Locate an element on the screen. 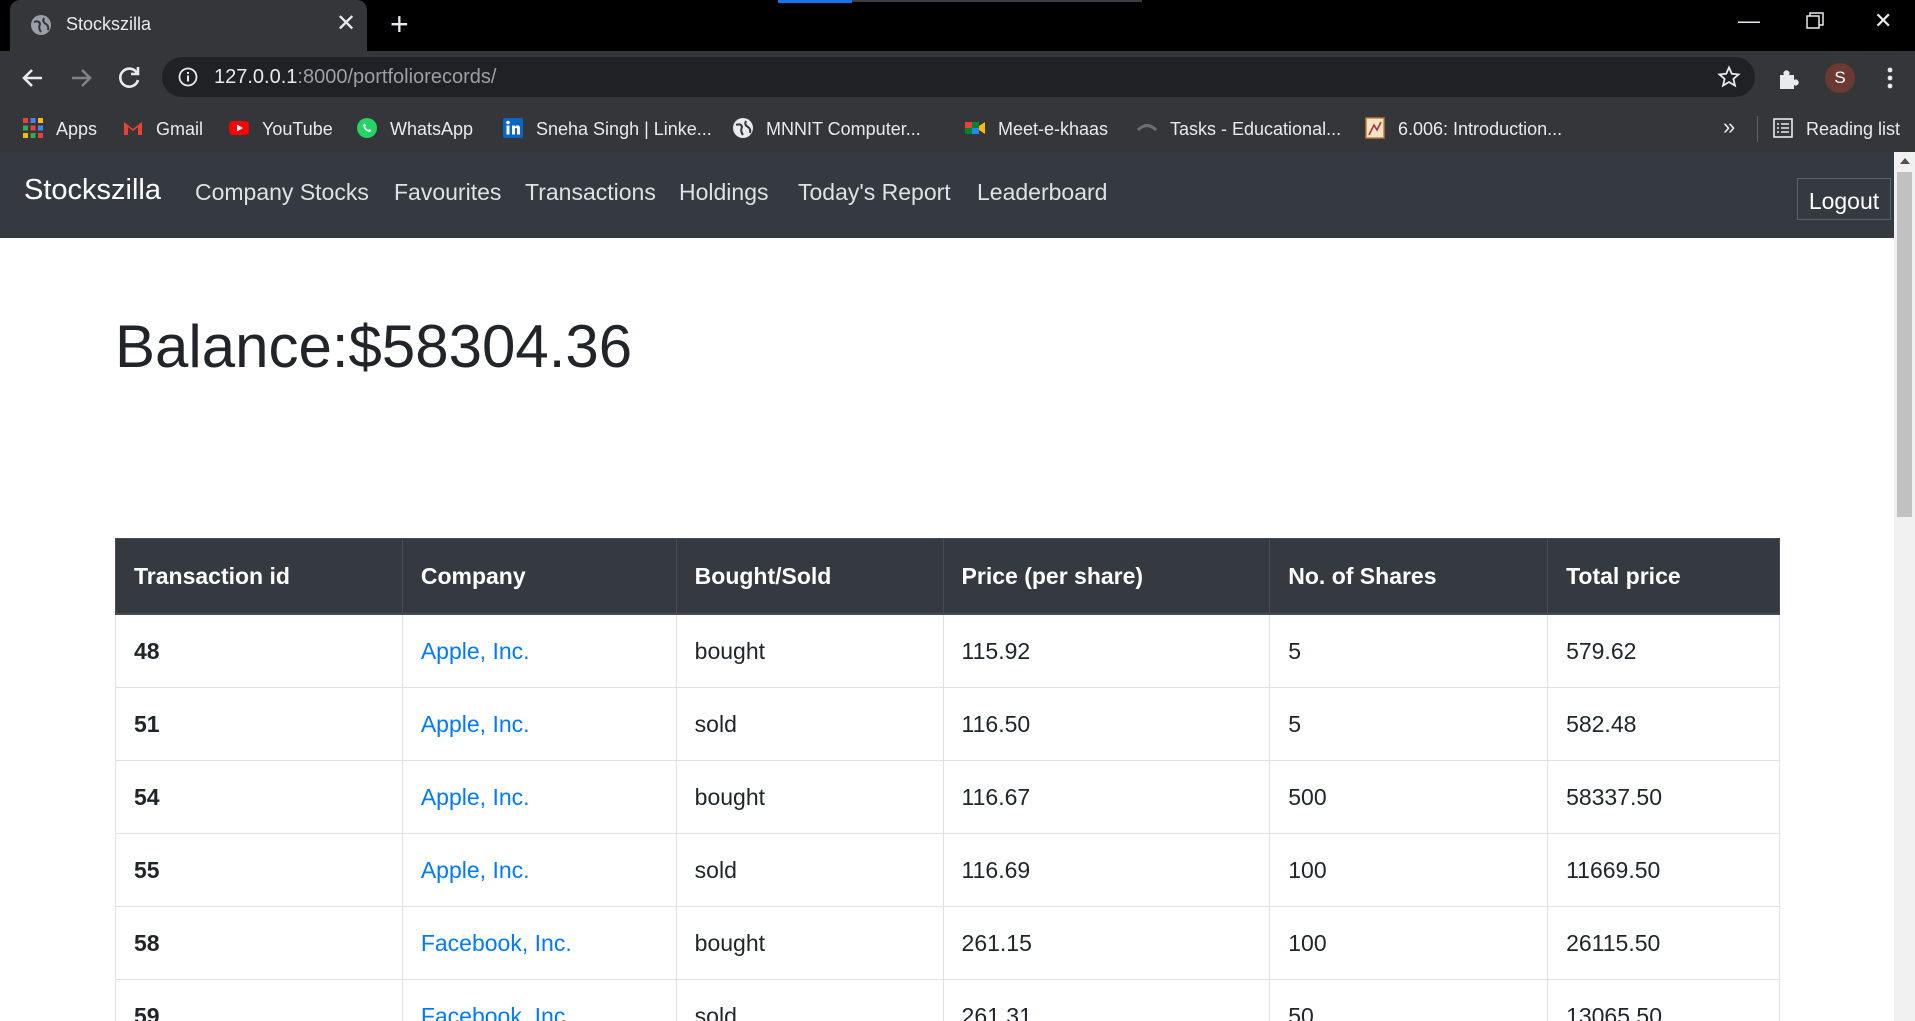  cell-price: 261.15 is located at coordinates (1106, 943).